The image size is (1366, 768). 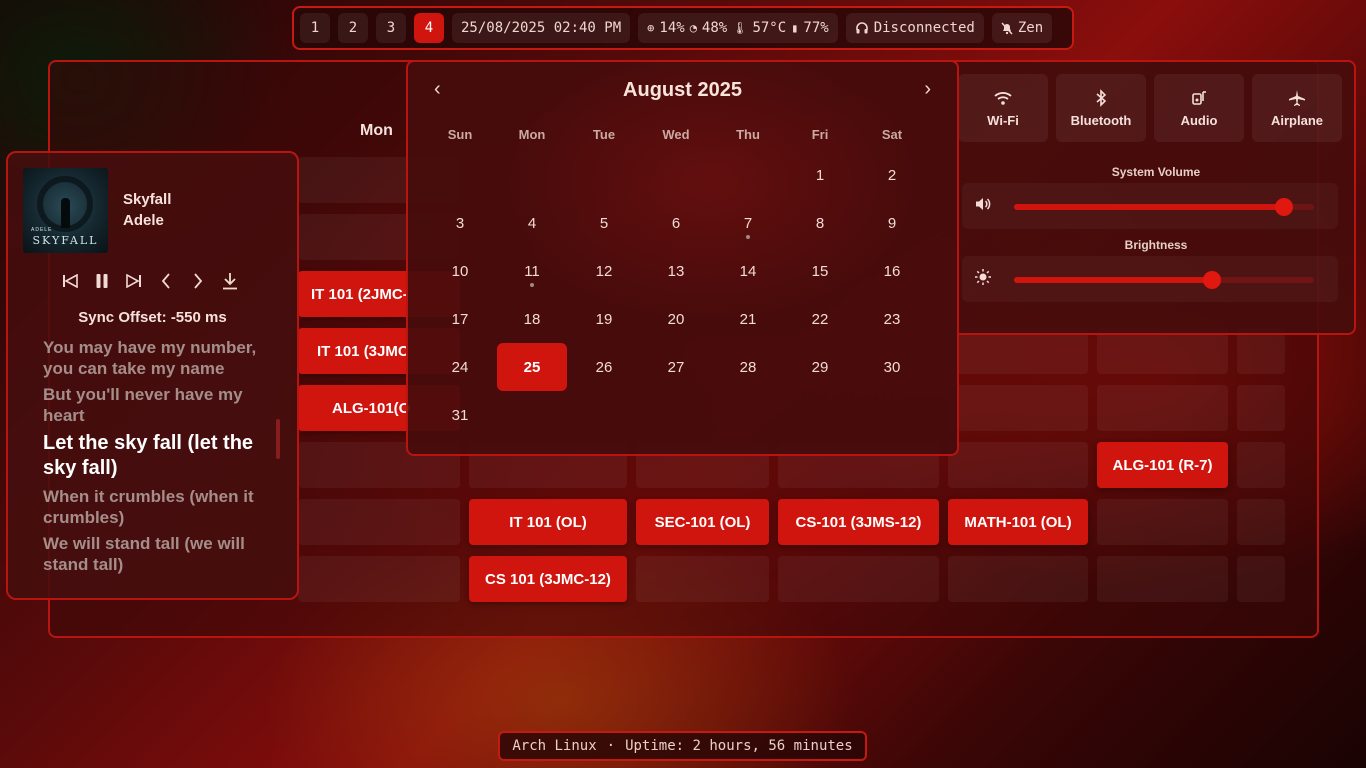 I want to click on calendar-day: 9, so click(x=892, y=223).